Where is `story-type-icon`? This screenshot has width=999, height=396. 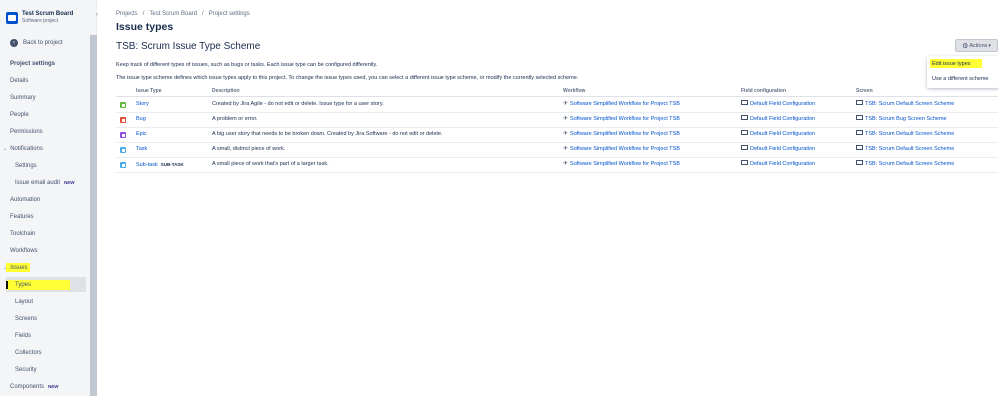 story-type-icon is located at coordinates (123, 105).